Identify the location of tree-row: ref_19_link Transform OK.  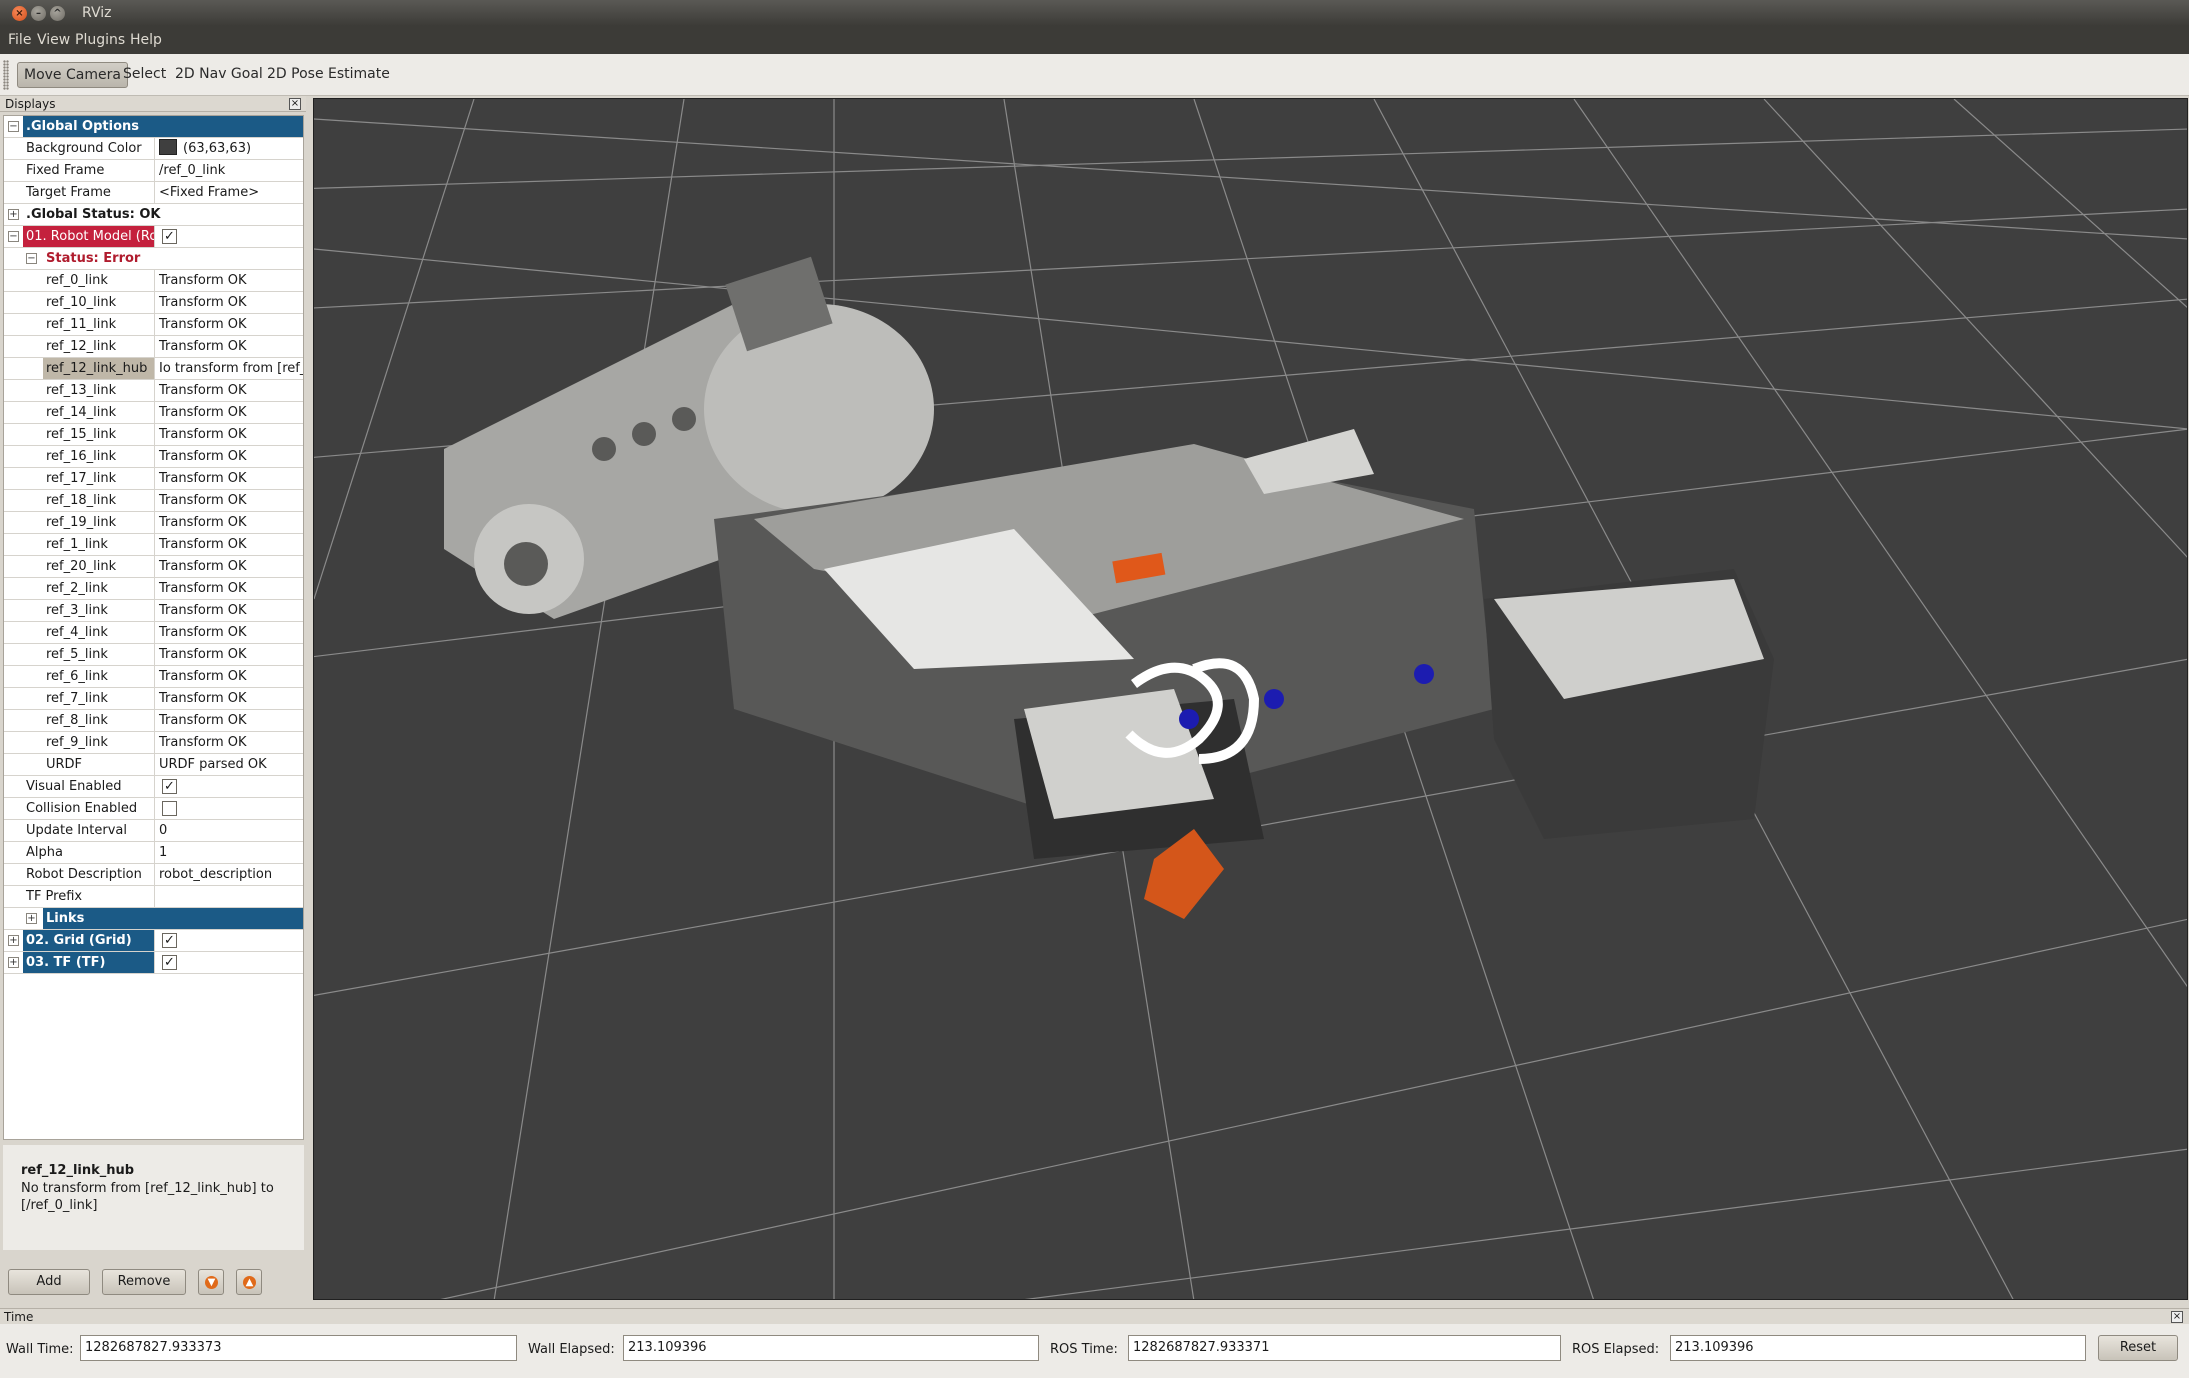
(153, 523).